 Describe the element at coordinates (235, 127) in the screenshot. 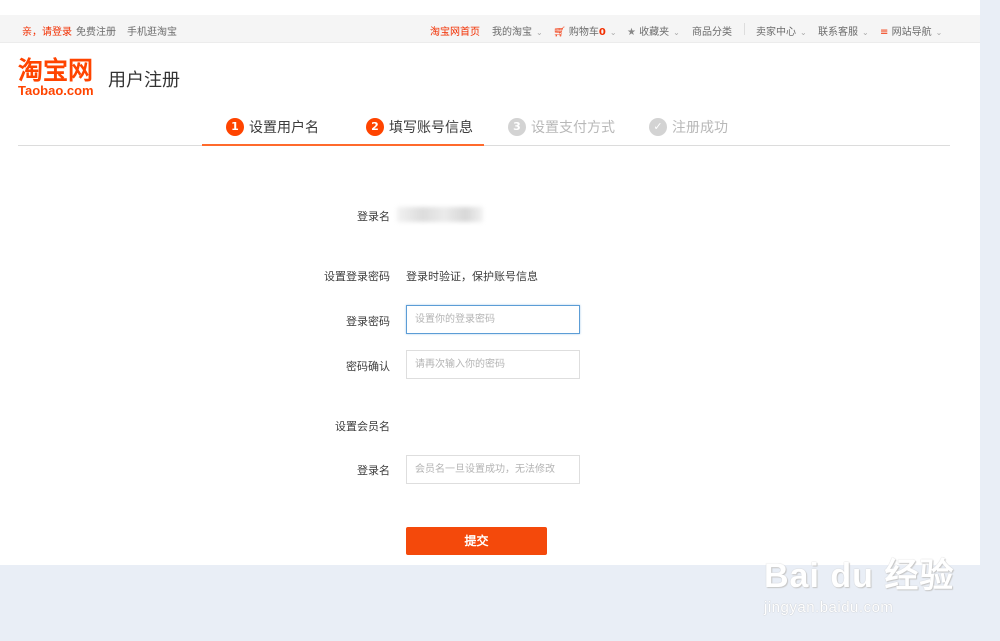

I see `step-number-badge: 1` at that location.